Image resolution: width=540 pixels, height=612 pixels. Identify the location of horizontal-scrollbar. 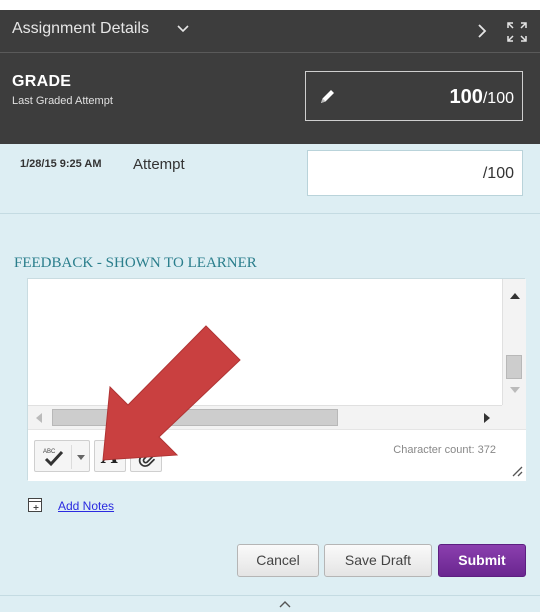
(265, 417).